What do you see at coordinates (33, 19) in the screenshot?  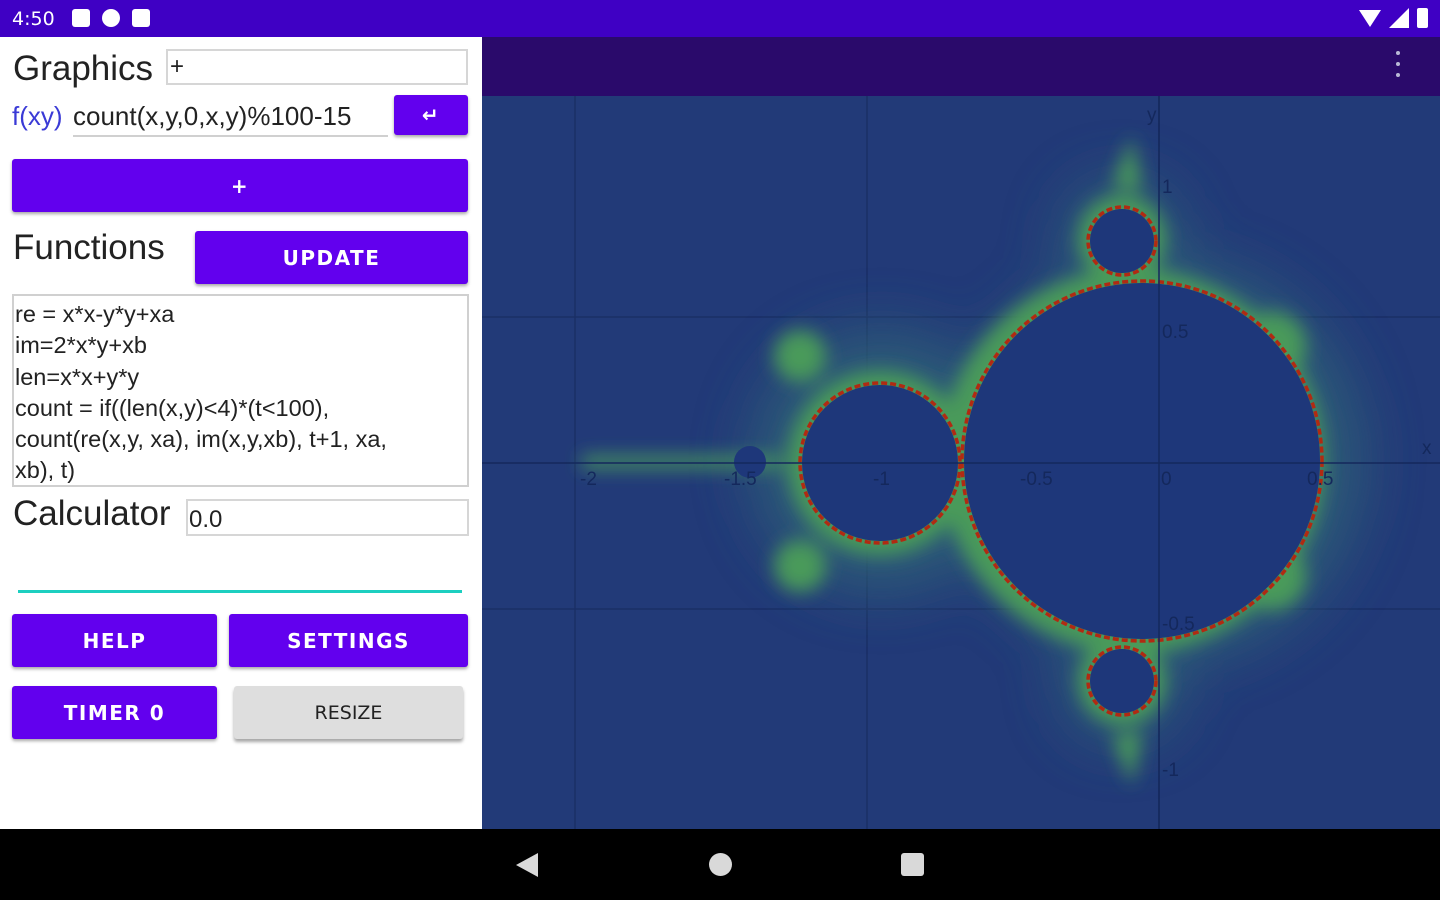 I see `status-time: 4:50` at bounding box center [33, 19].